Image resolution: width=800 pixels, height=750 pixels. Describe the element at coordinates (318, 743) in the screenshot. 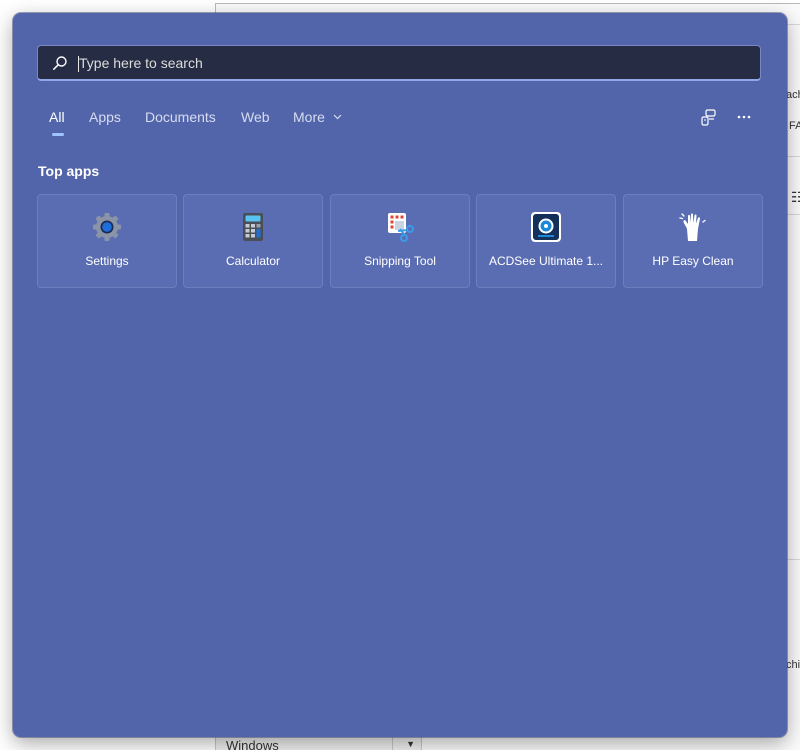

I see `background-dropdown: Windows ▼` at that location.